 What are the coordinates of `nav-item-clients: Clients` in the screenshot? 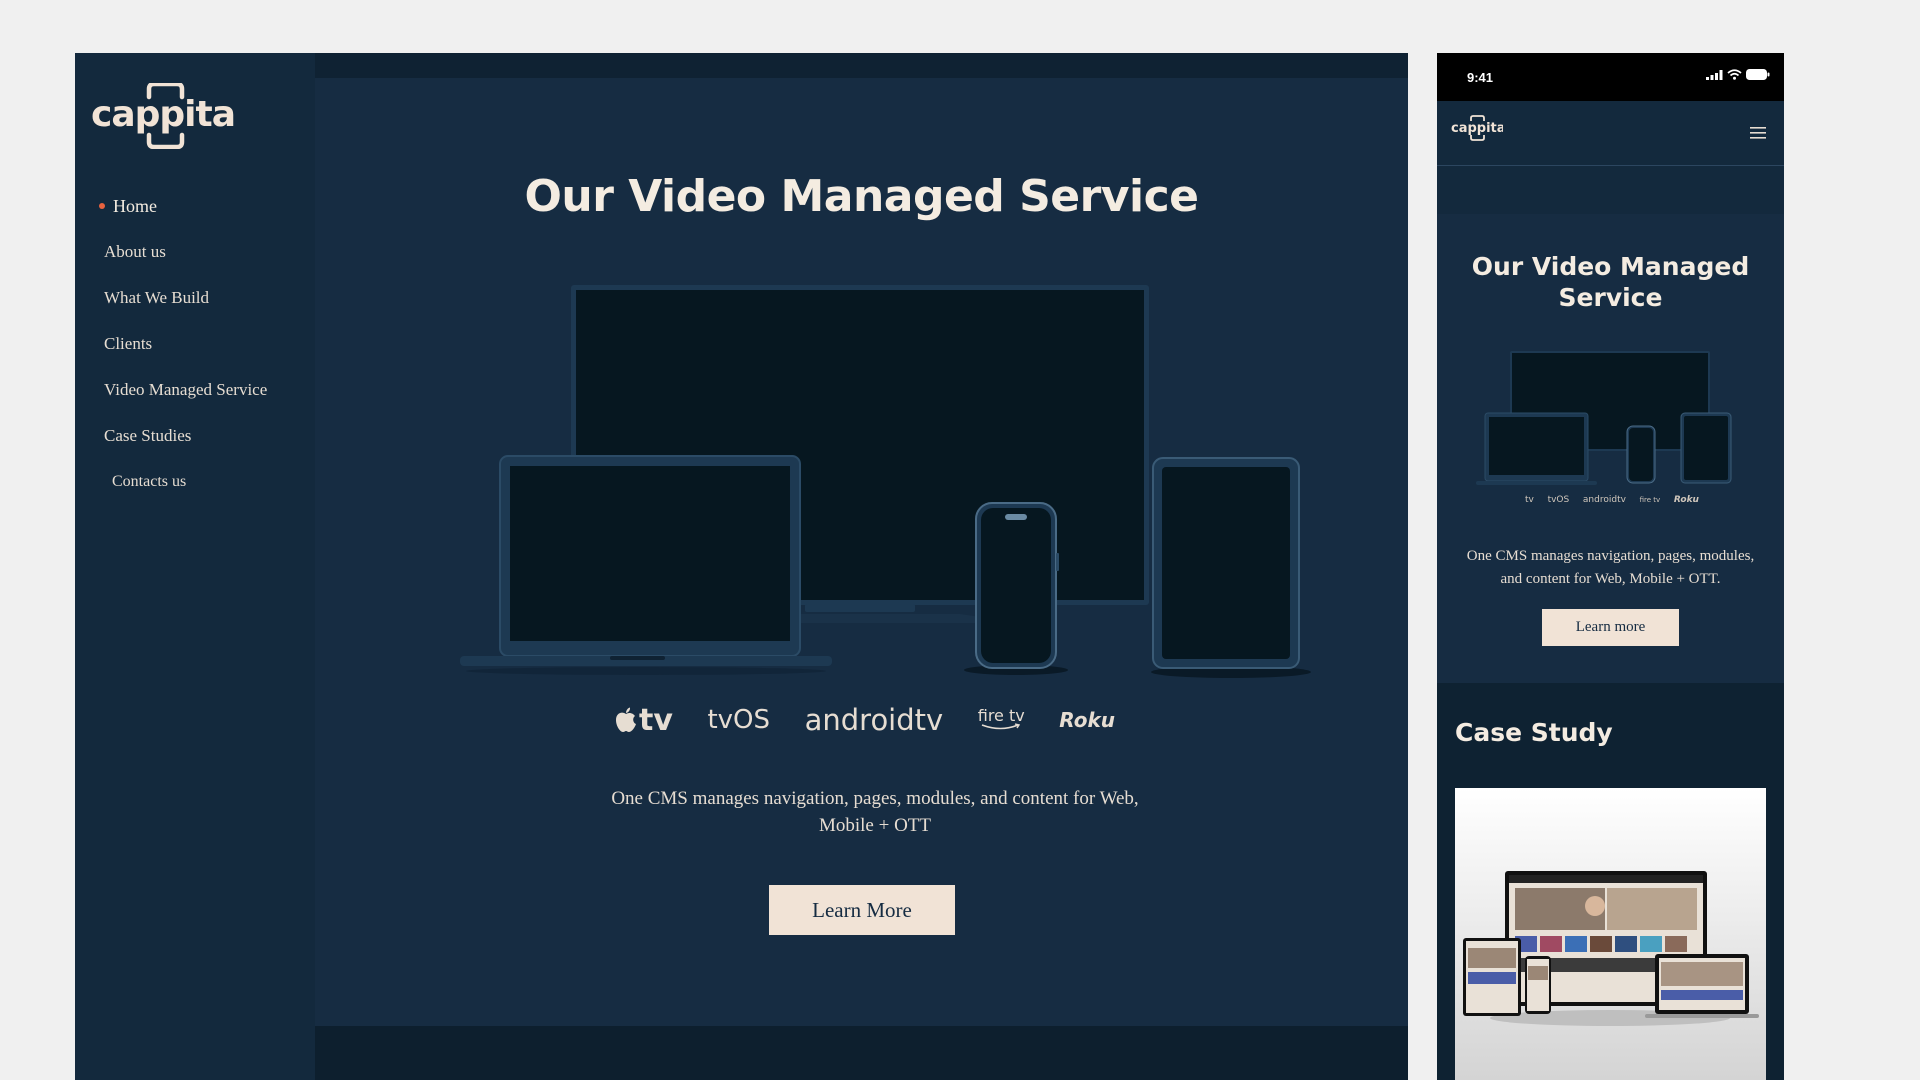 It's located at (195, 344).